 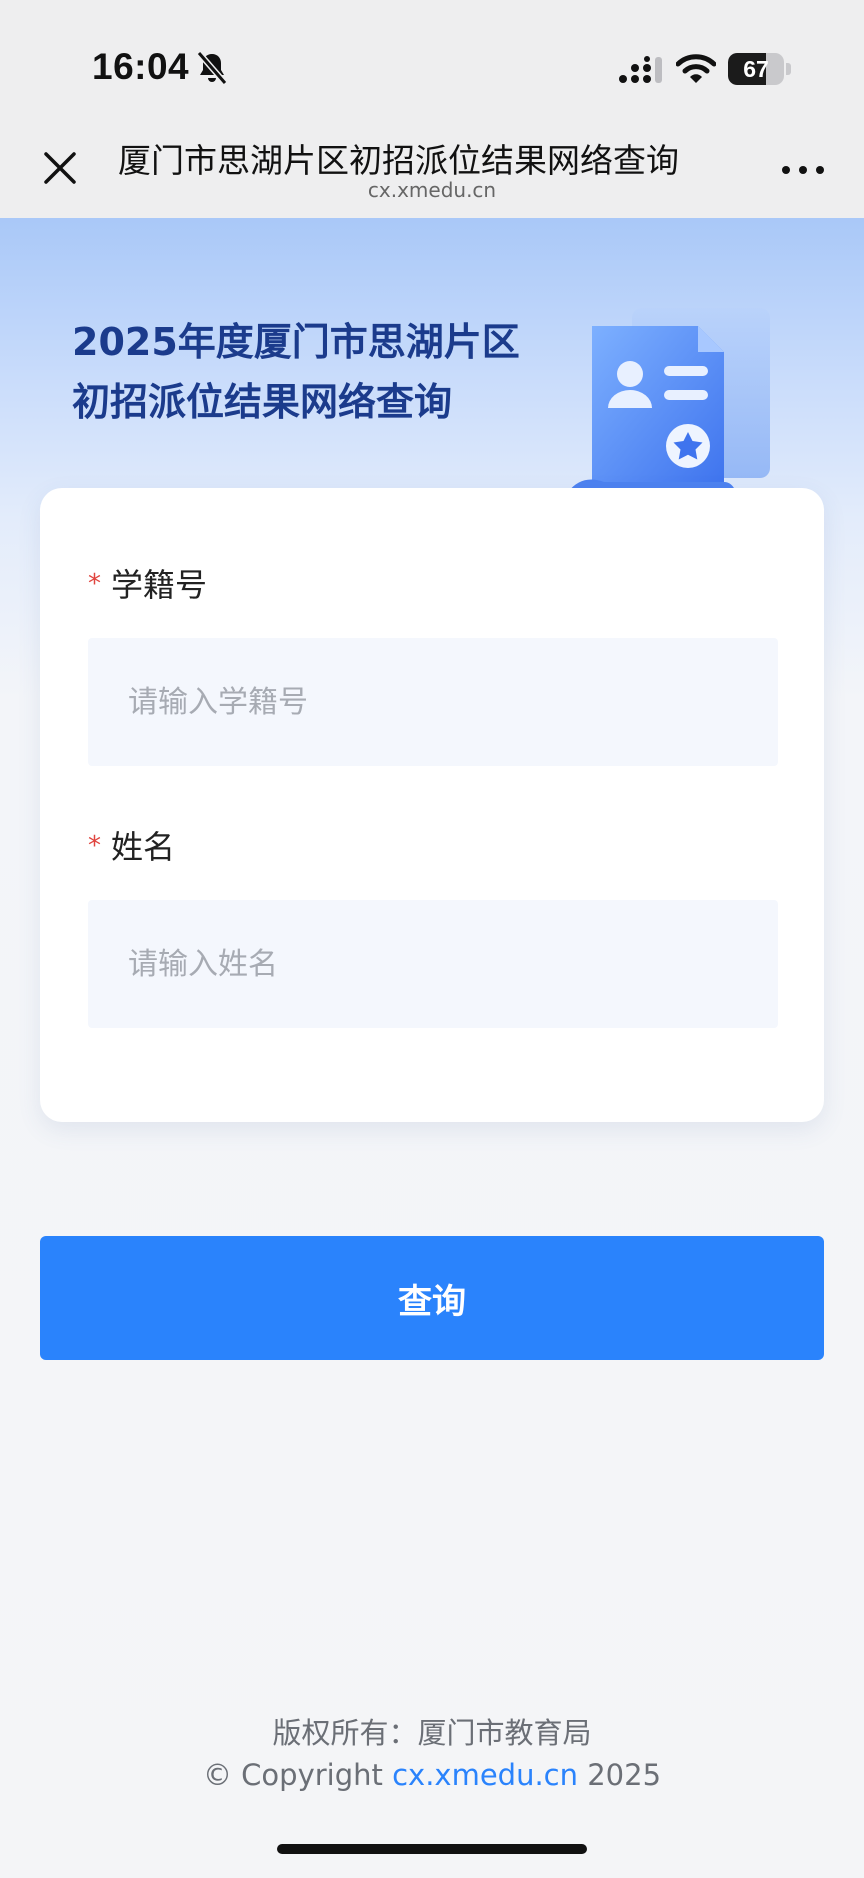 What do you see at coordinates (432, 1849) in the screenshot?
I see `home-indicator` at bounding box center [432, 1849].